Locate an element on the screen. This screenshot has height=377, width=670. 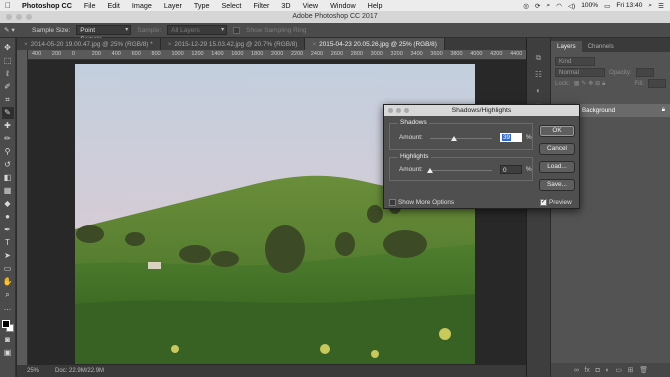
notification-center-icon: ☰ is located at coordinates (661, 6).